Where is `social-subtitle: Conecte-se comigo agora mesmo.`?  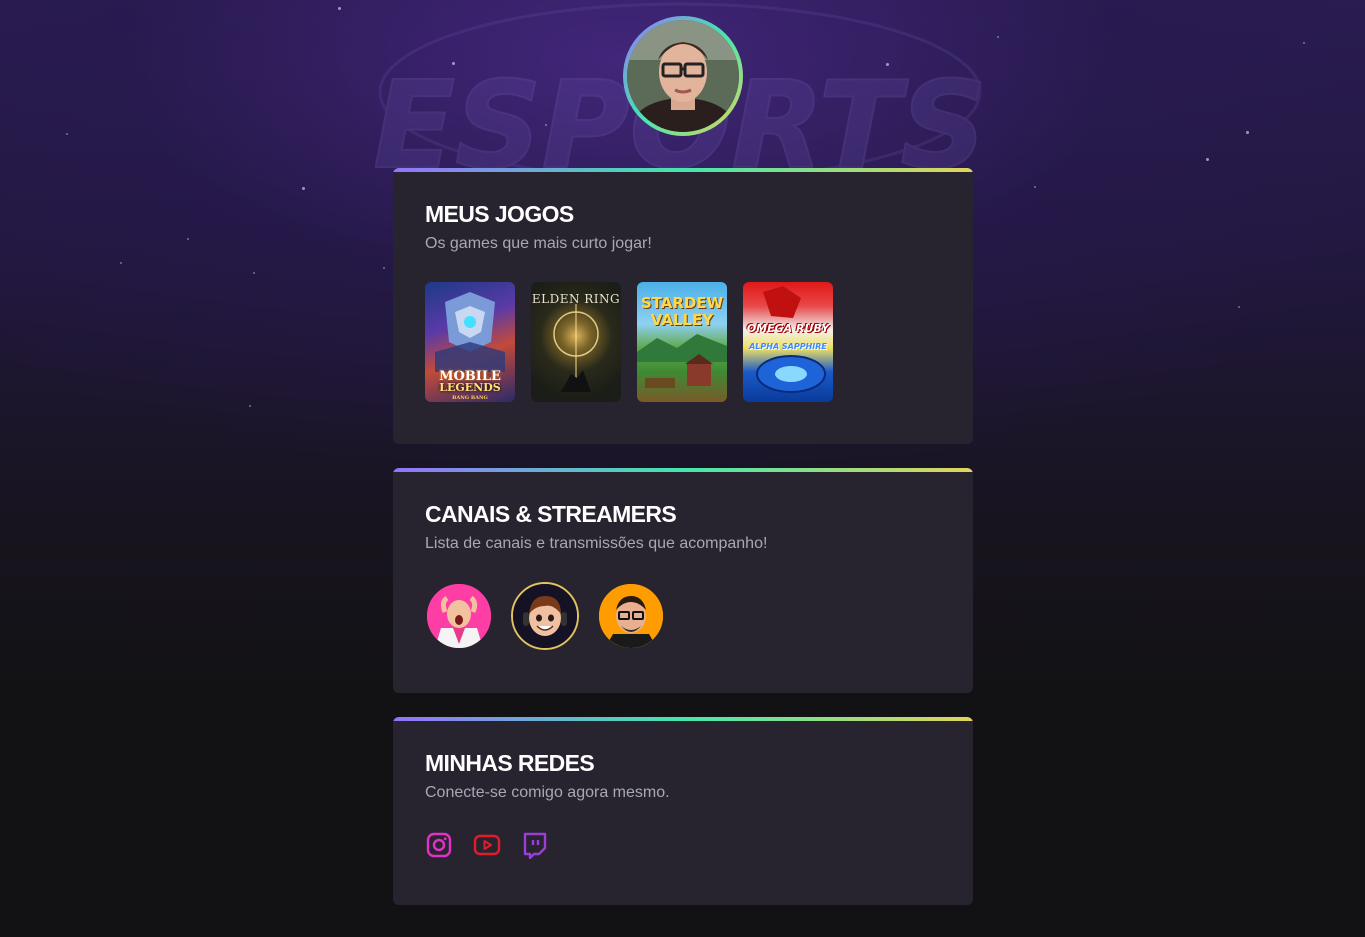 social-subtitle: Conecte-se comigo agora mesmo. is located at coordinates (547, 792).